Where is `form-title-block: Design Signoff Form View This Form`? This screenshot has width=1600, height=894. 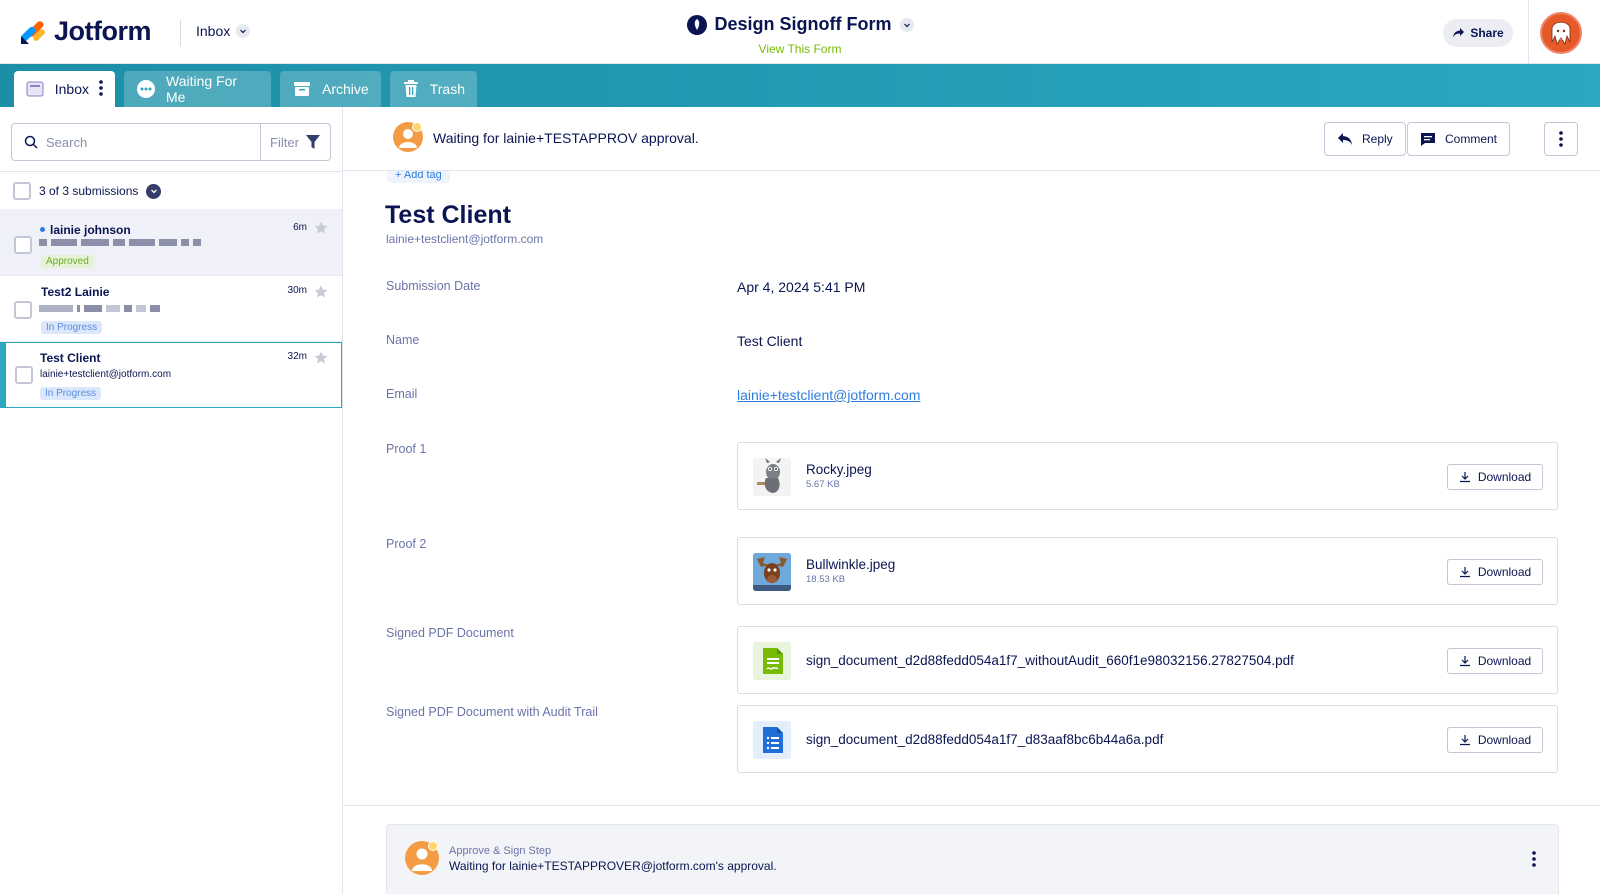 form-title-block: Design Signoff Form View This Form is located at coordinates (800, 35).